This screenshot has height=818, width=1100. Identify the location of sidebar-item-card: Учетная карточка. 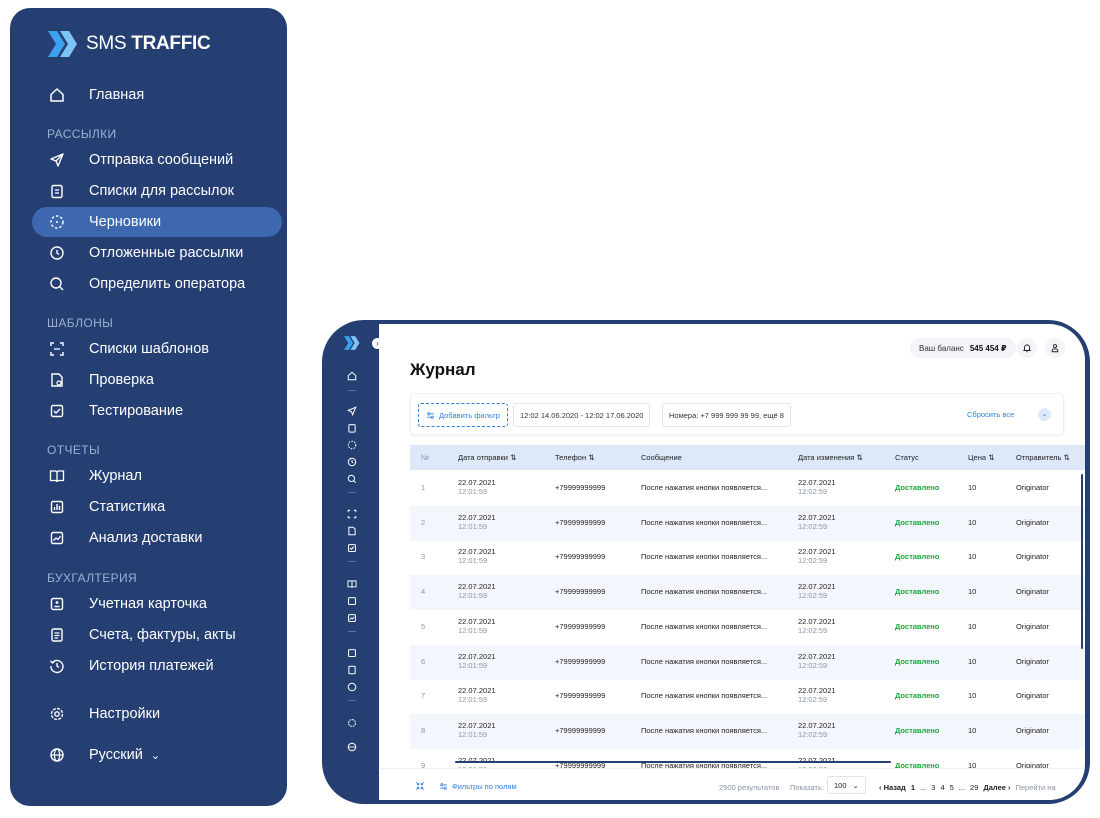
(157, 604).